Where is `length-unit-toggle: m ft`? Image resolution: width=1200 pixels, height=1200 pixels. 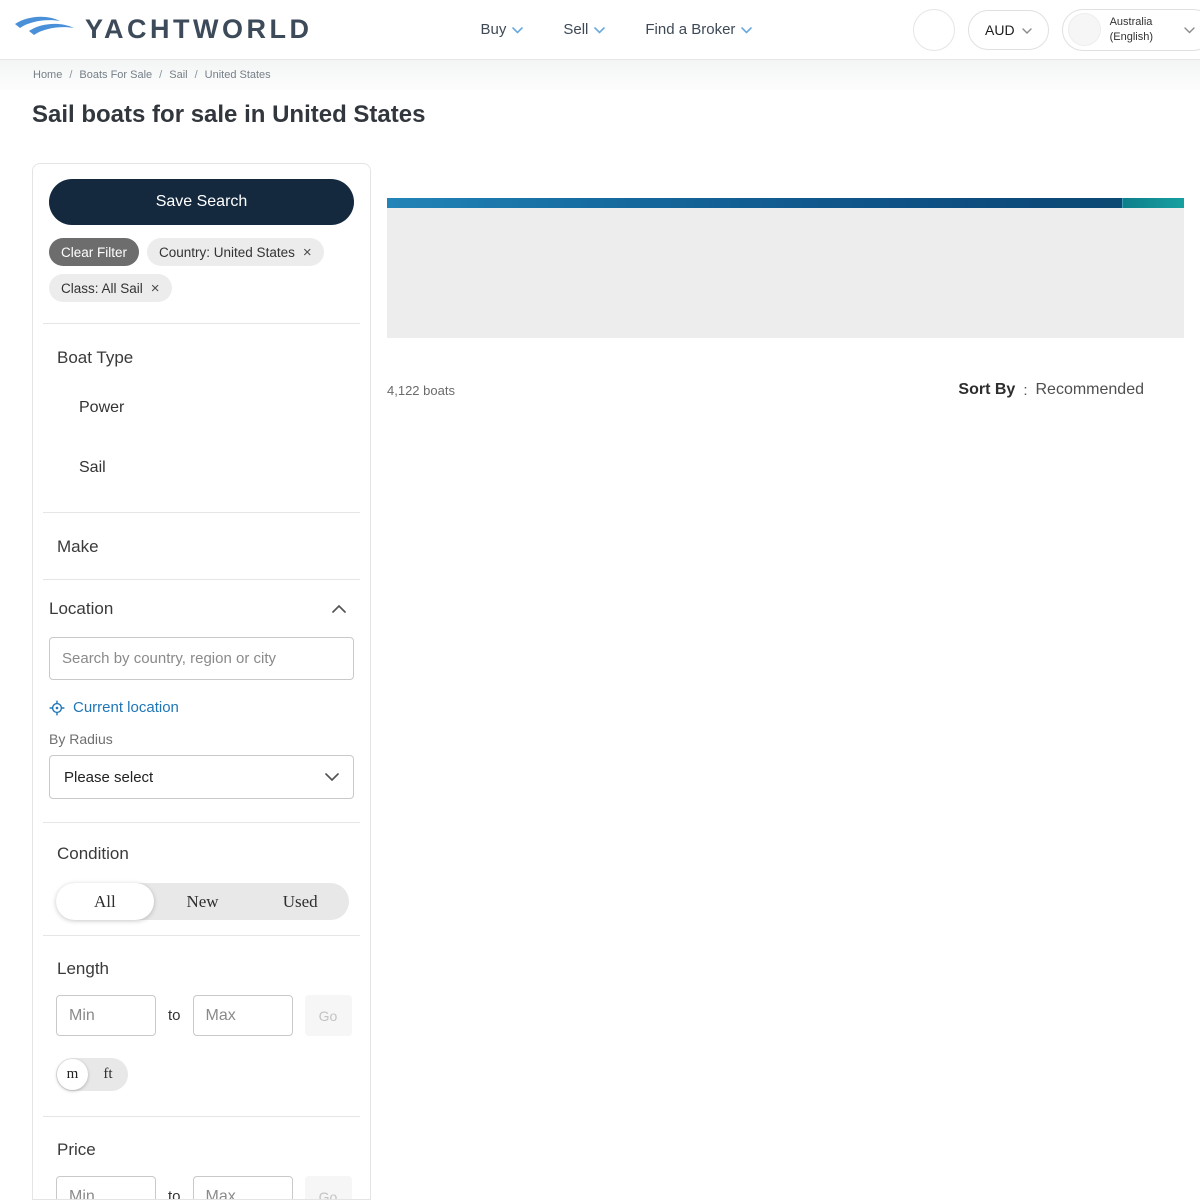 length-unit-toggle: m ft is located at coordinates (92, 1074).